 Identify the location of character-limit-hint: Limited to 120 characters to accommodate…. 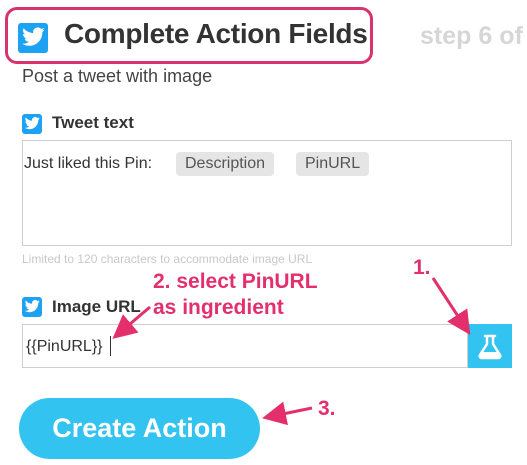
(167, 259).